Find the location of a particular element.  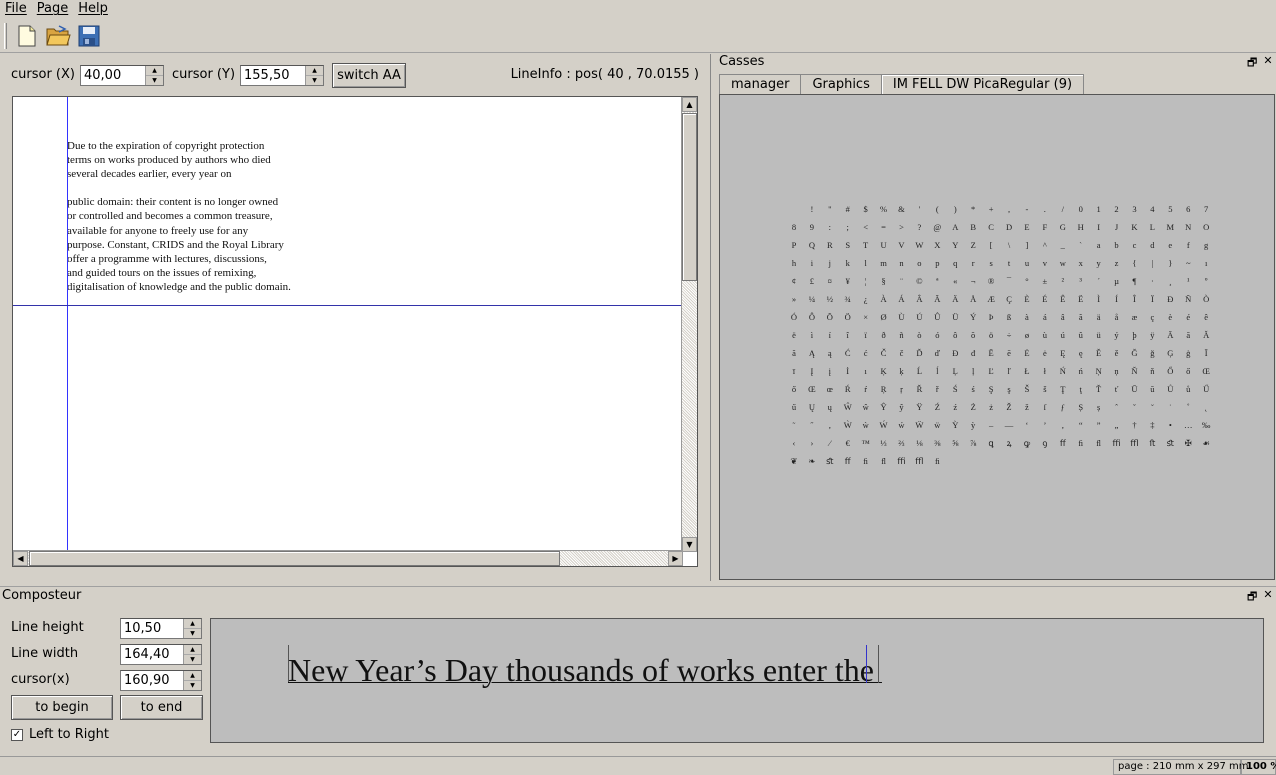

glyph-cell: ] is located at coordinates (1027, 245).